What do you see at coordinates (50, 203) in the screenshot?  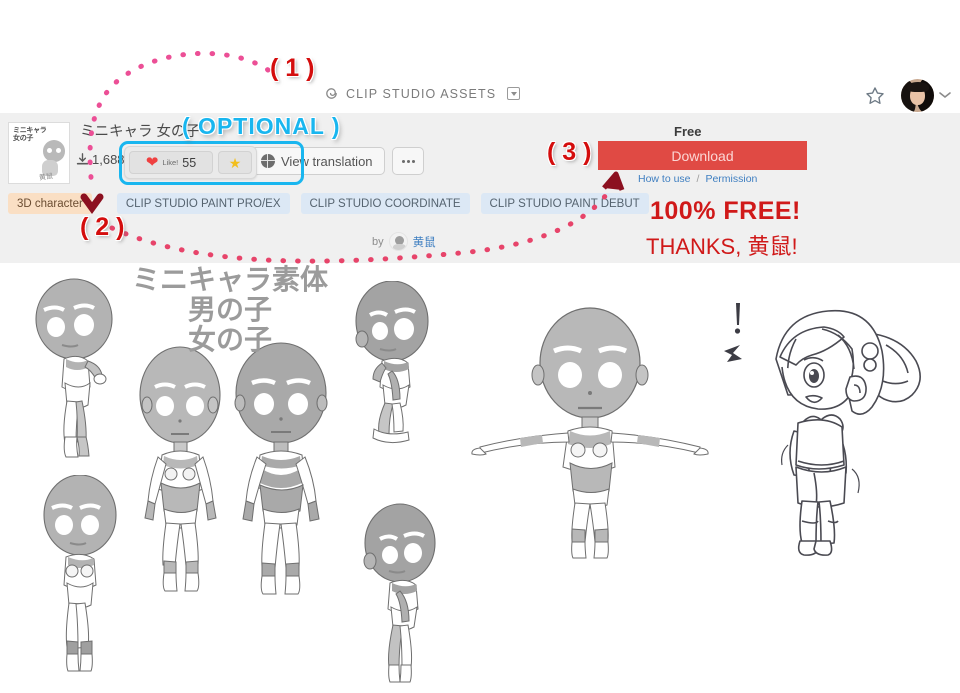 I see `tag-category: 3D character` at bounding box center [50, 203].